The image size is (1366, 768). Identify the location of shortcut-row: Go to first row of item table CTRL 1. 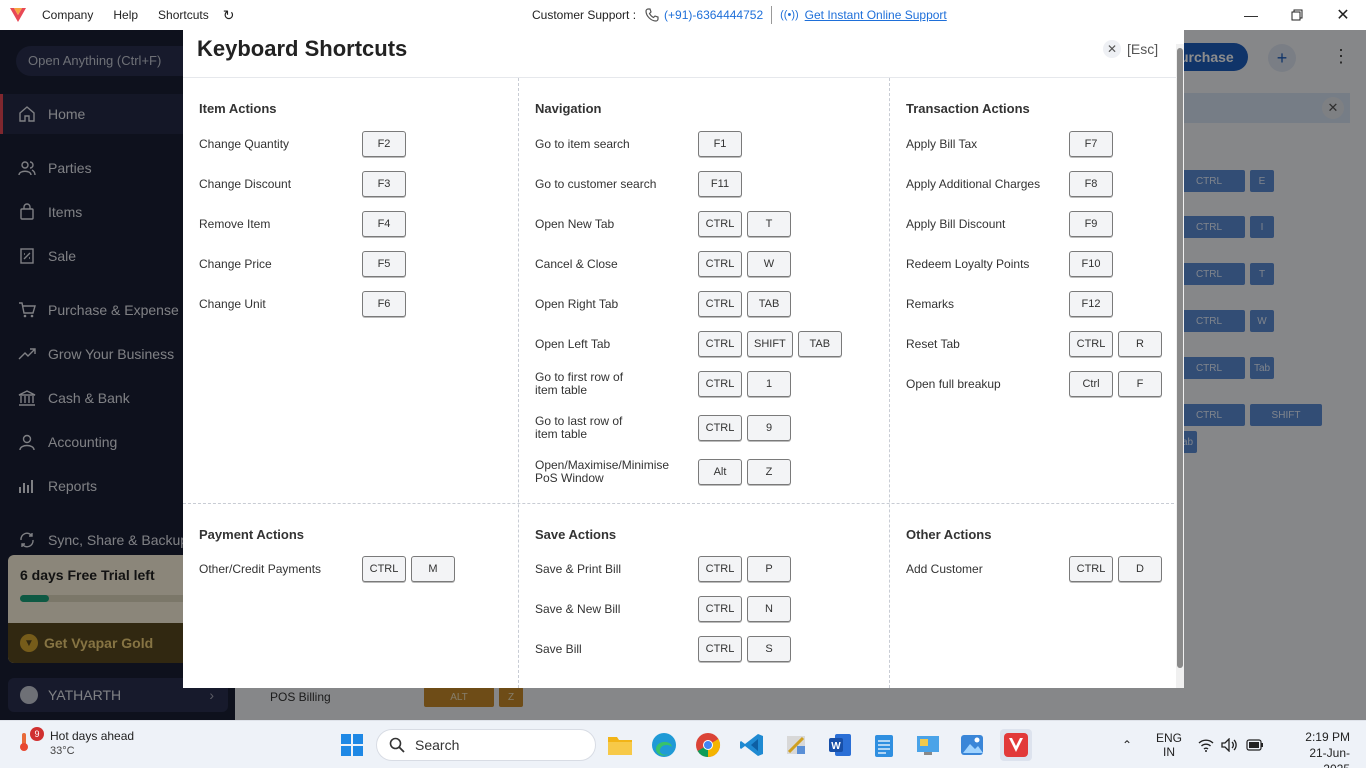
(705, 384).